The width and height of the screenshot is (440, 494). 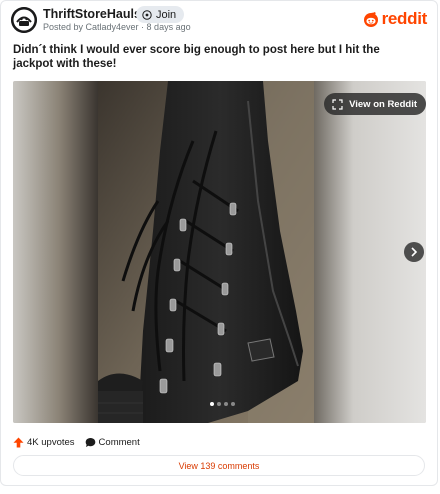 I want to click on reddit-wordmark: reddit, so click(x=404, y=18).